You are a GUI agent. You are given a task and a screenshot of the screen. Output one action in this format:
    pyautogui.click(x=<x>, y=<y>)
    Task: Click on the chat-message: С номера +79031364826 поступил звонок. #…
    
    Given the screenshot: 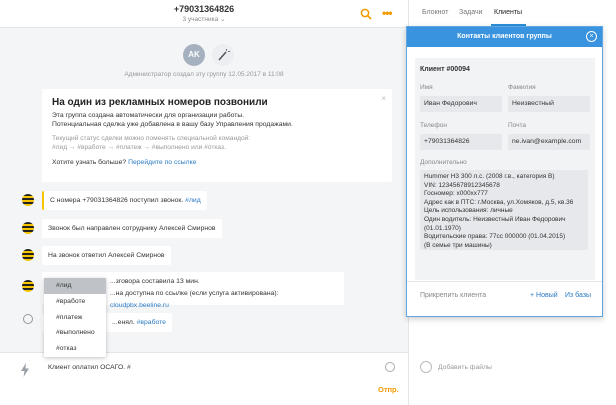 What is the action you would take?
    pyautogui.click(x=124, y=200)
    